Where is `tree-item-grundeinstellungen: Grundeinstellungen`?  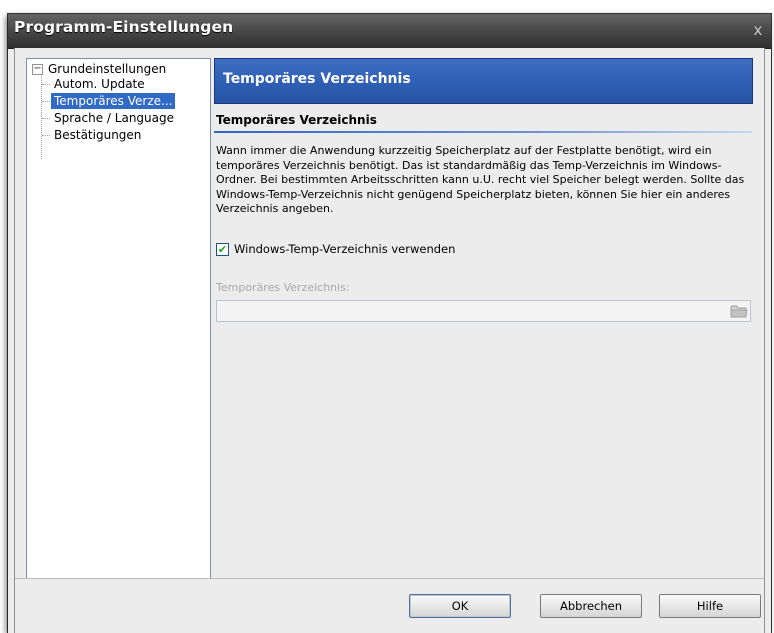 tree-item-grundeinstellungen: Grundeinstellungen is located at coordinates (107, 69).